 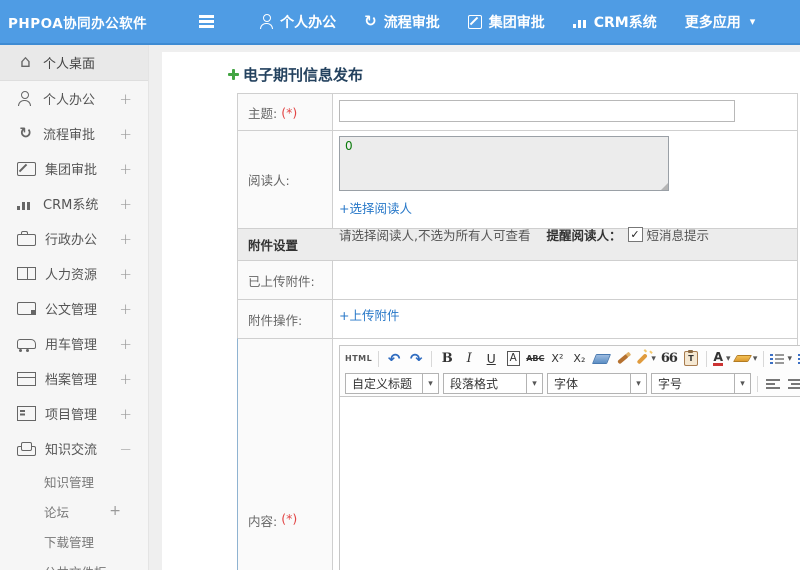 What do you see at coordinates (74, 63) in the screenshot?
I see `sidebar-item-personal-desktop: 个人桌面` at bounding box center [74, 63].